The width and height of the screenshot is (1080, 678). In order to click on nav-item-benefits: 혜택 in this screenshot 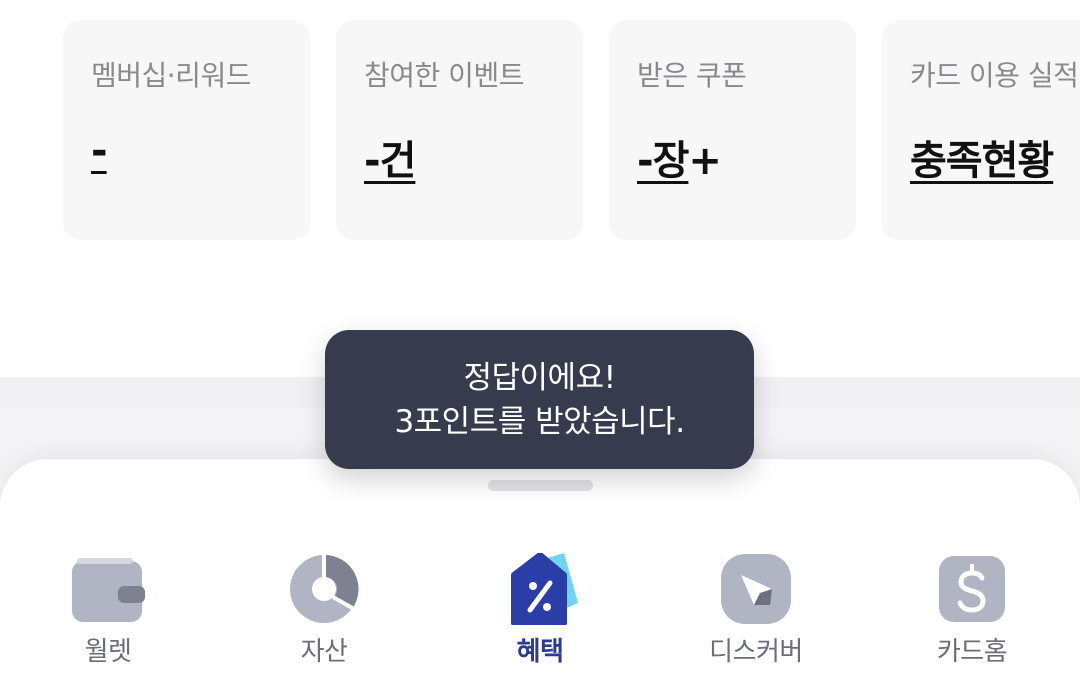, I will do `click(540, 613)`.